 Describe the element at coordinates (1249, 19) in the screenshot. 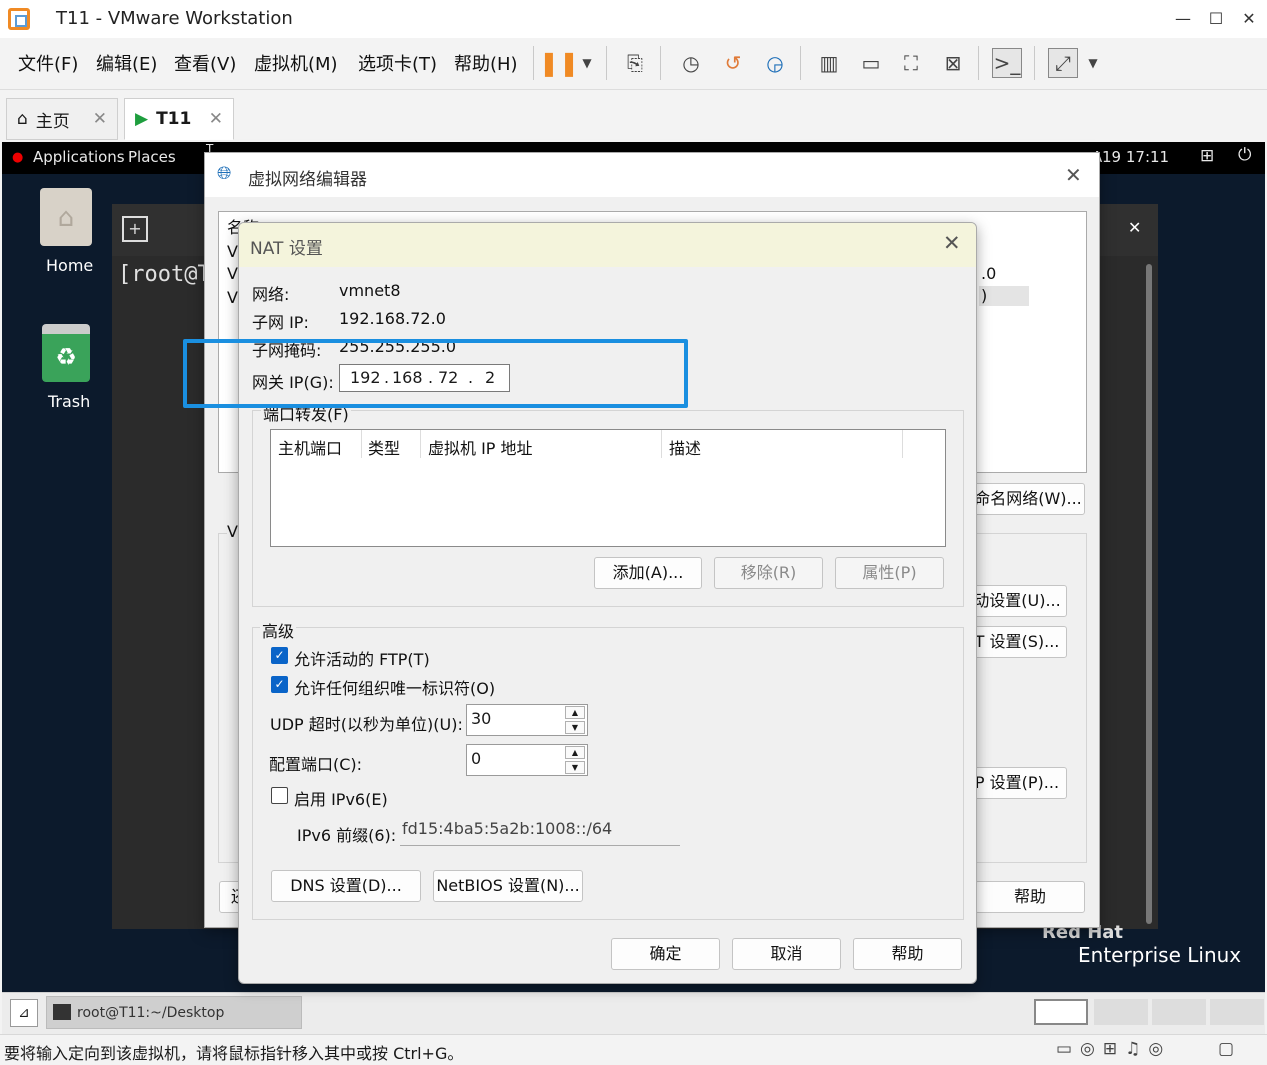

I see `close-button: ✕` at that location.